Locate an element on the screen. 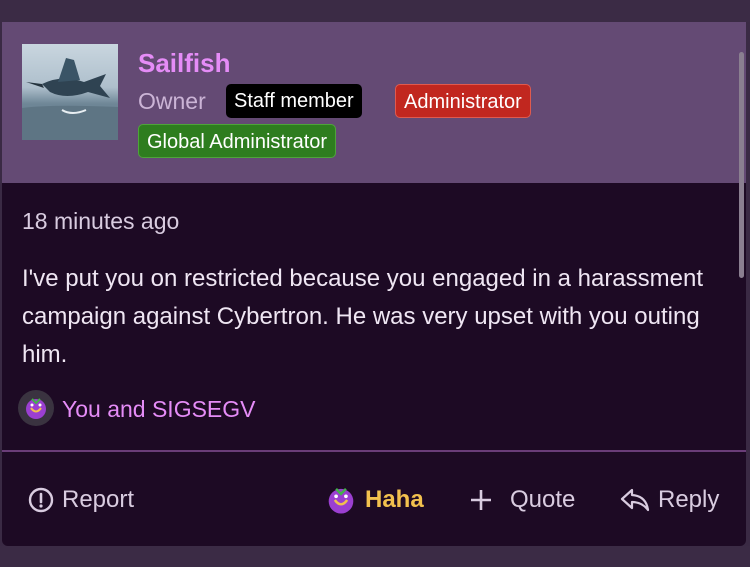 This screenshot has height=567, width=750. report-button: Report is located at coordinates (81, 500).